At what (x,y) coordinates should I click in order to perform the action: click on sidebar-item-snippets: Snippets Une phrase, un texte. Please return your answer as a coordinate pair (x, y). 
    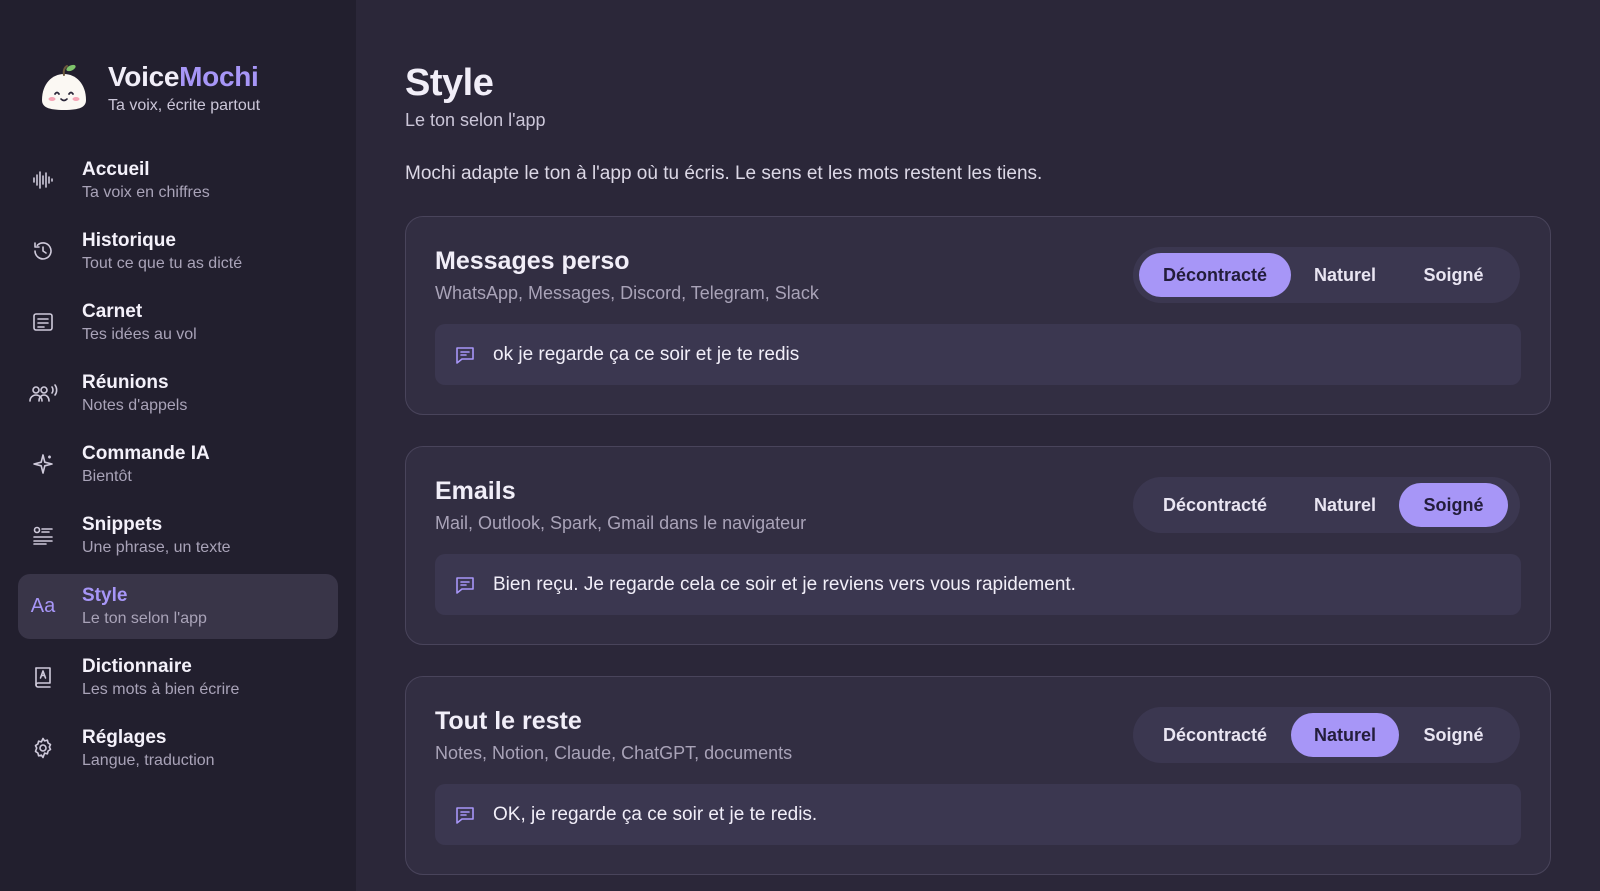
    Looking at the image, I should click on (178, 535).